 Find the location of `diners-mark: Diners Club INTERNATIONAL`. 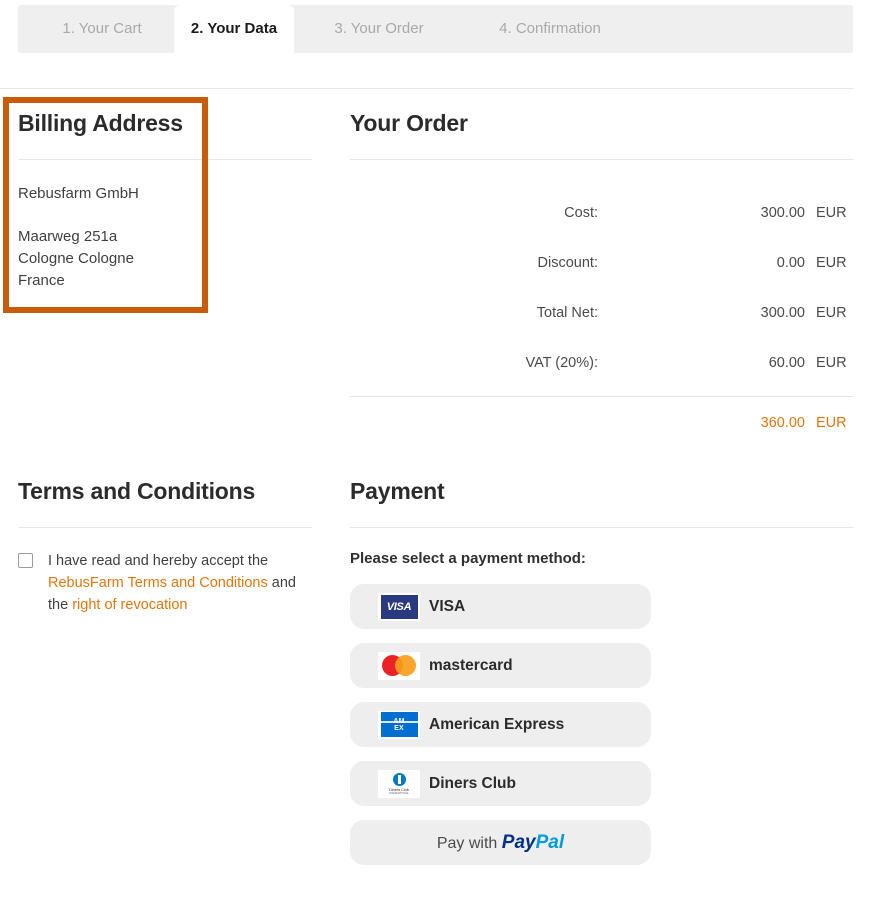

diners-mark: Diners Club INTERNATIONAL is located at coordinates (399, 784).